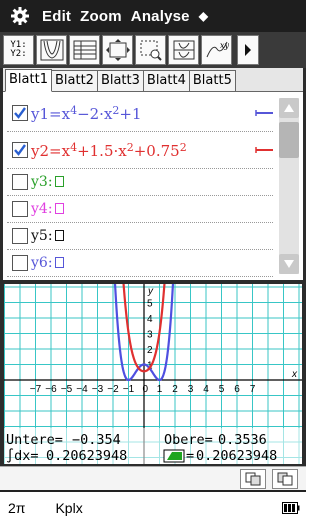 The height and width of the screenshot is (523, 320). I want to click on checkbox-y1, so click(20, 113).